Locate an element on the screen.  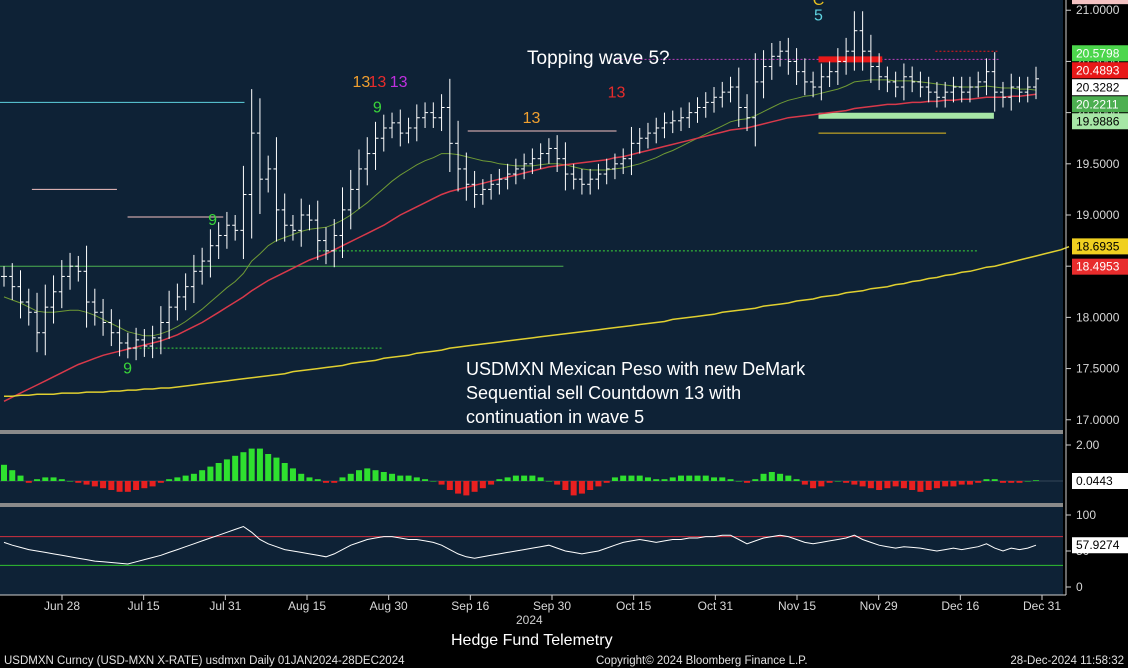
x-tick-label: Sep 30 is located at coordinates (552, 606).